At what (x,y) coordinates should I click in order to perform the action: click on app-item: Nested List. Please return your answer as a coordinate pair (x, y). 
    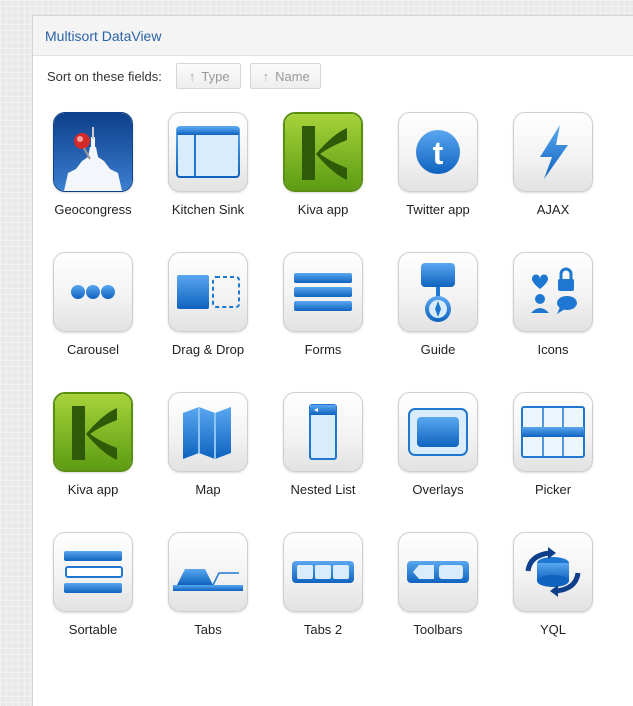
    Looking at the image, I should click on (325, 462).